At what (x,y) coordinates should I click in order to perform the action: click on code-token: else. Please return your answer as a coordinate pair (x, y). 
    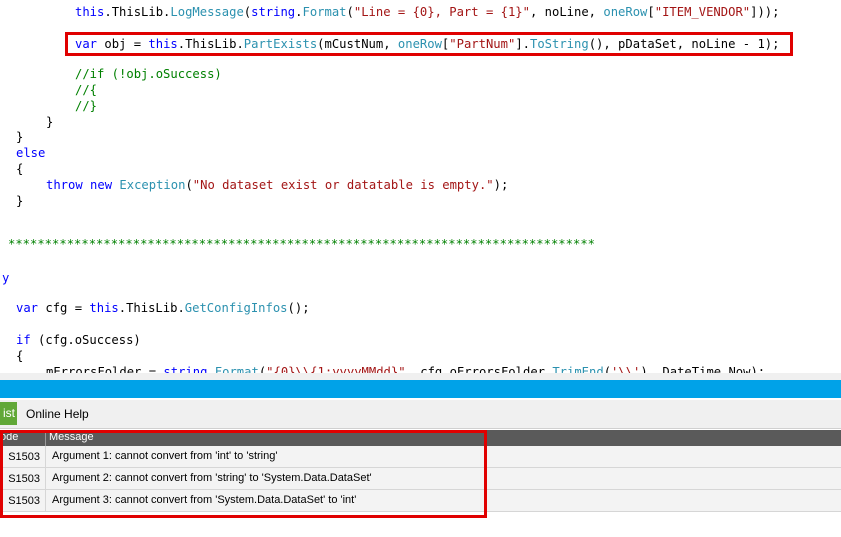
    Looking at the image, I should click on (31, 153).